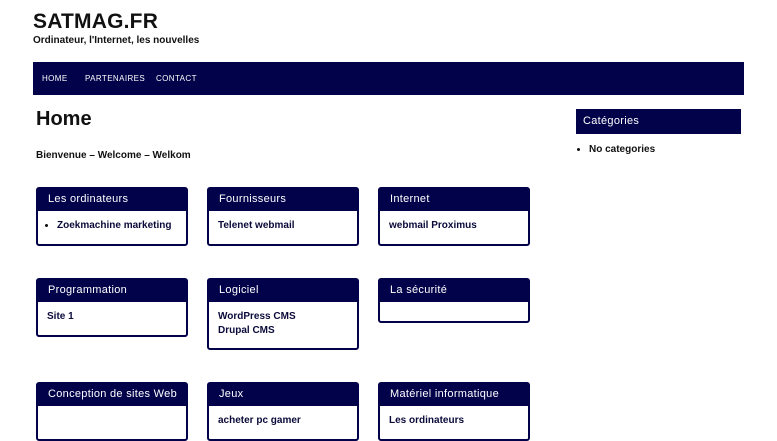 This screenshot has height=441, width=777. I want to click on sidebar-categories-list: No categories, so click(616, 150).